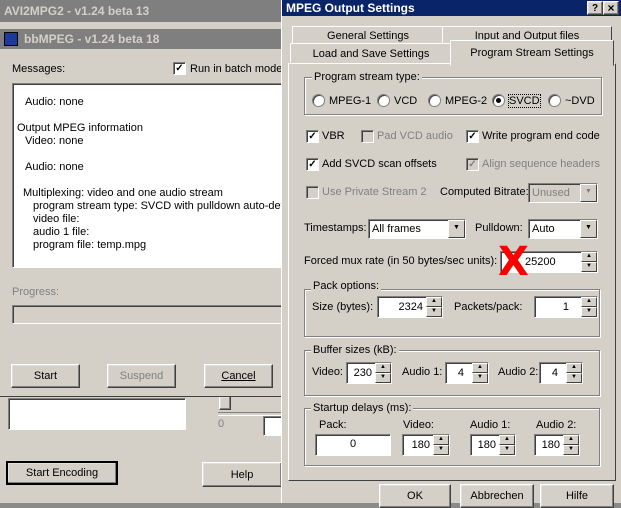 This screenshot has width=621, height=508. Describe the element at coordinates (80, 128) in the screenshot. I see `log-line: Output MPEG information` at that location.